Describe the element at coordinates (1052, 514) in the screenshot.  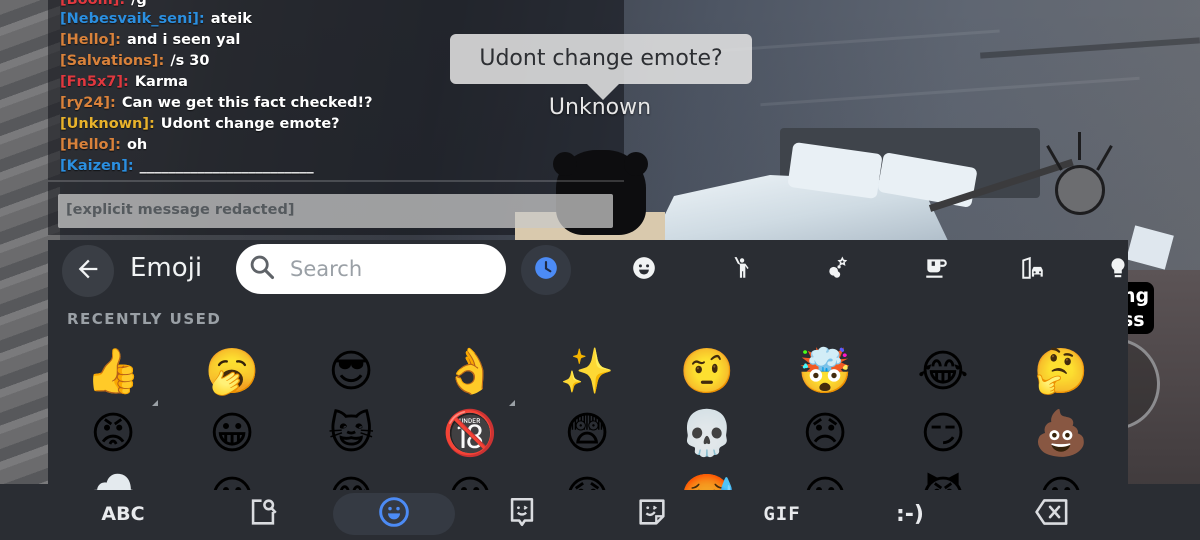
I see `backspace-button` at that location.